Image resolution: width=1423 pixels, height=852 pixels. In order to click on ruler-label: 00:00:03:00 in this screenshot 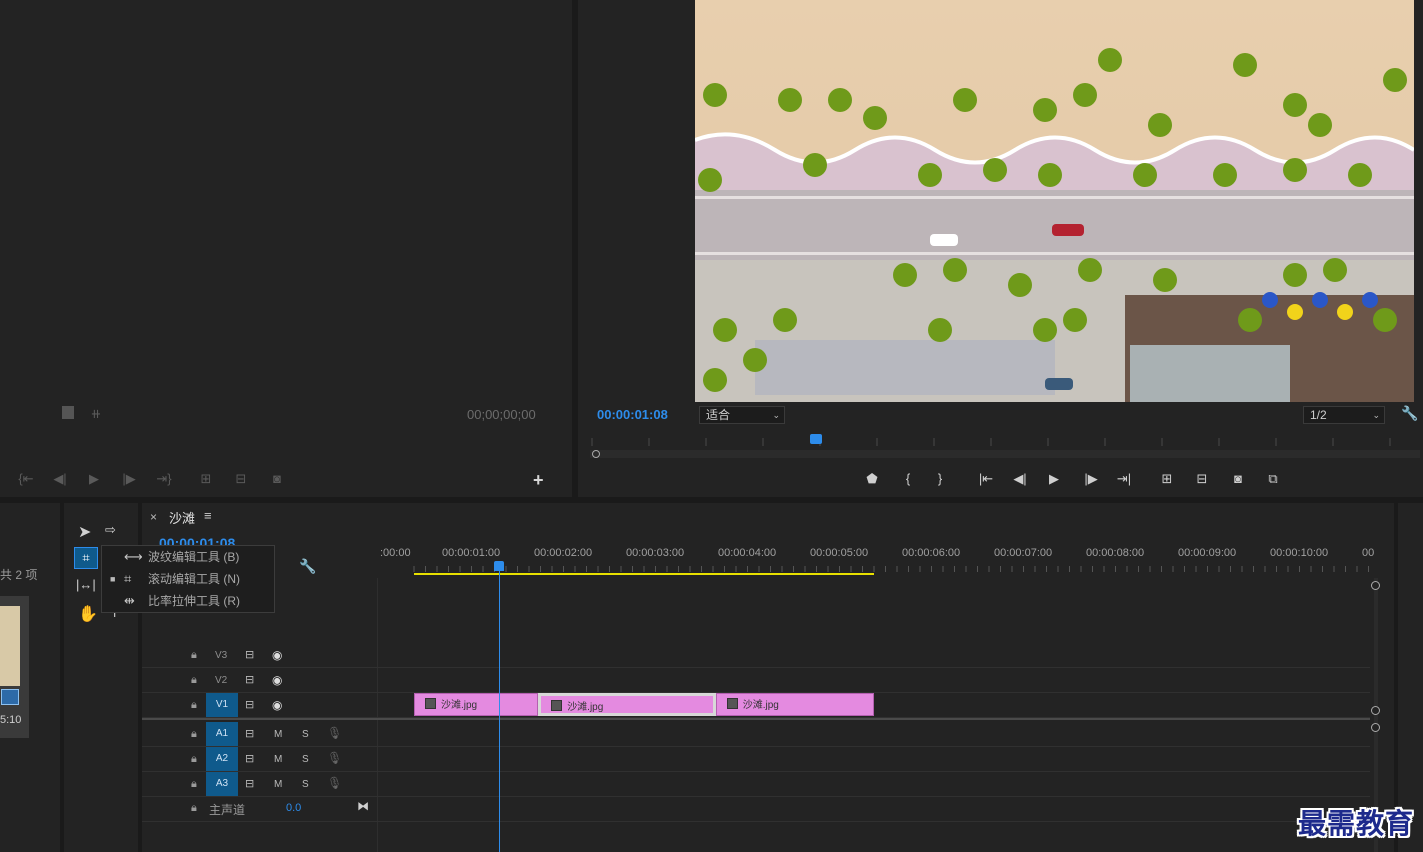, I will do `click(655, 553)`.